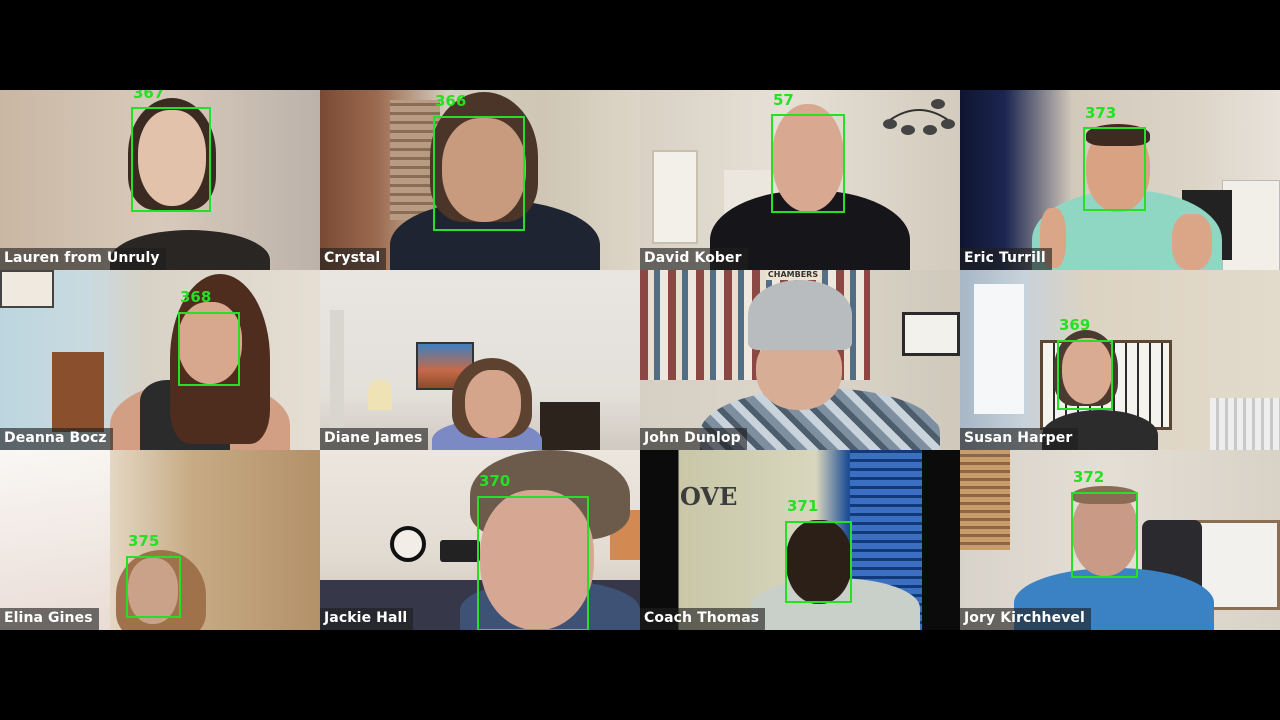  Describe the element at coordinates (367, 619) in the screenshot. I see `participant-name: Jackie Hall` at that location.